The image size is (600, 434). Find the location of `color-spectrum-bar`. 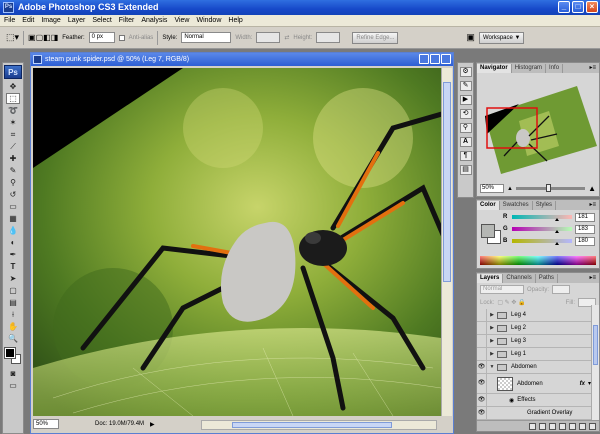

color-spectrum-bar is located at coordinates (538, 260).